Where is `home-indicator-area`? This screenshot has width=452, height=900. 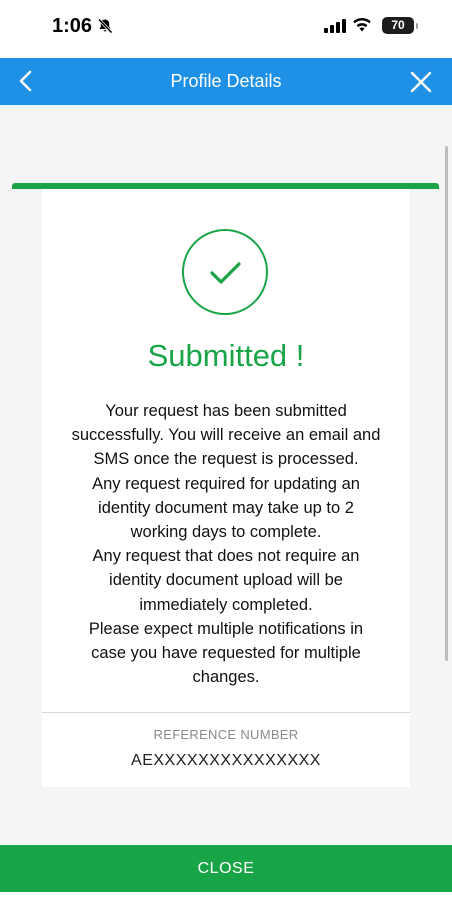
home-indicator-area is located at coordinates (226, 896).